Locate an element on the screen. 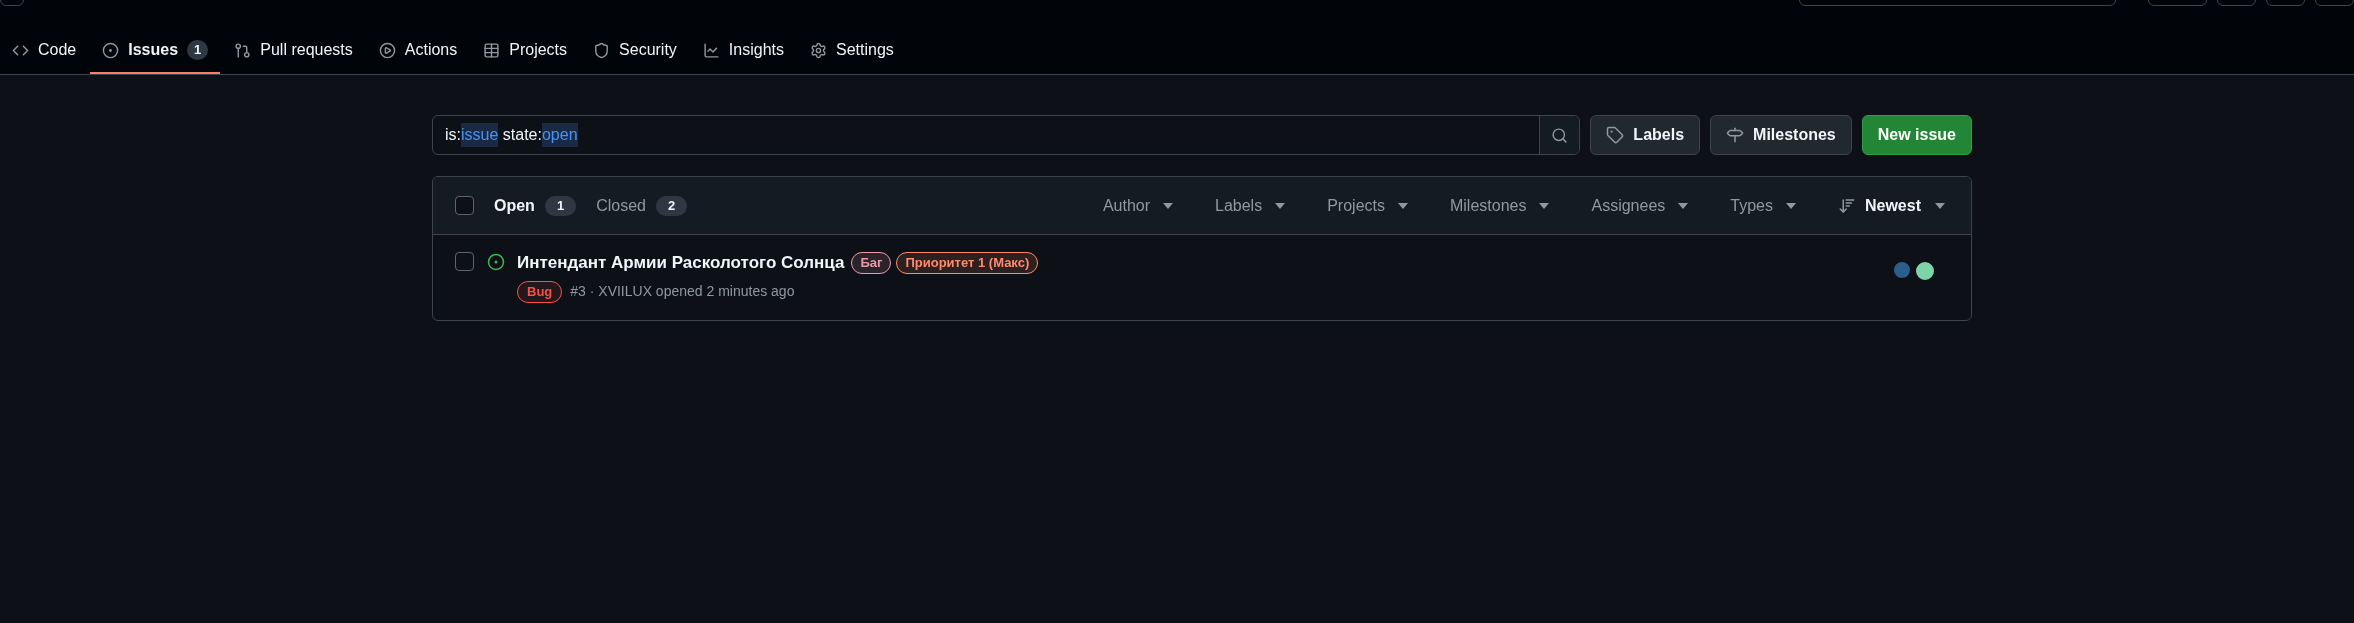 Image resolution: width=2354 pixels, height=623 pixels. repo-tab: Settings is located at coordinates (852, 51).